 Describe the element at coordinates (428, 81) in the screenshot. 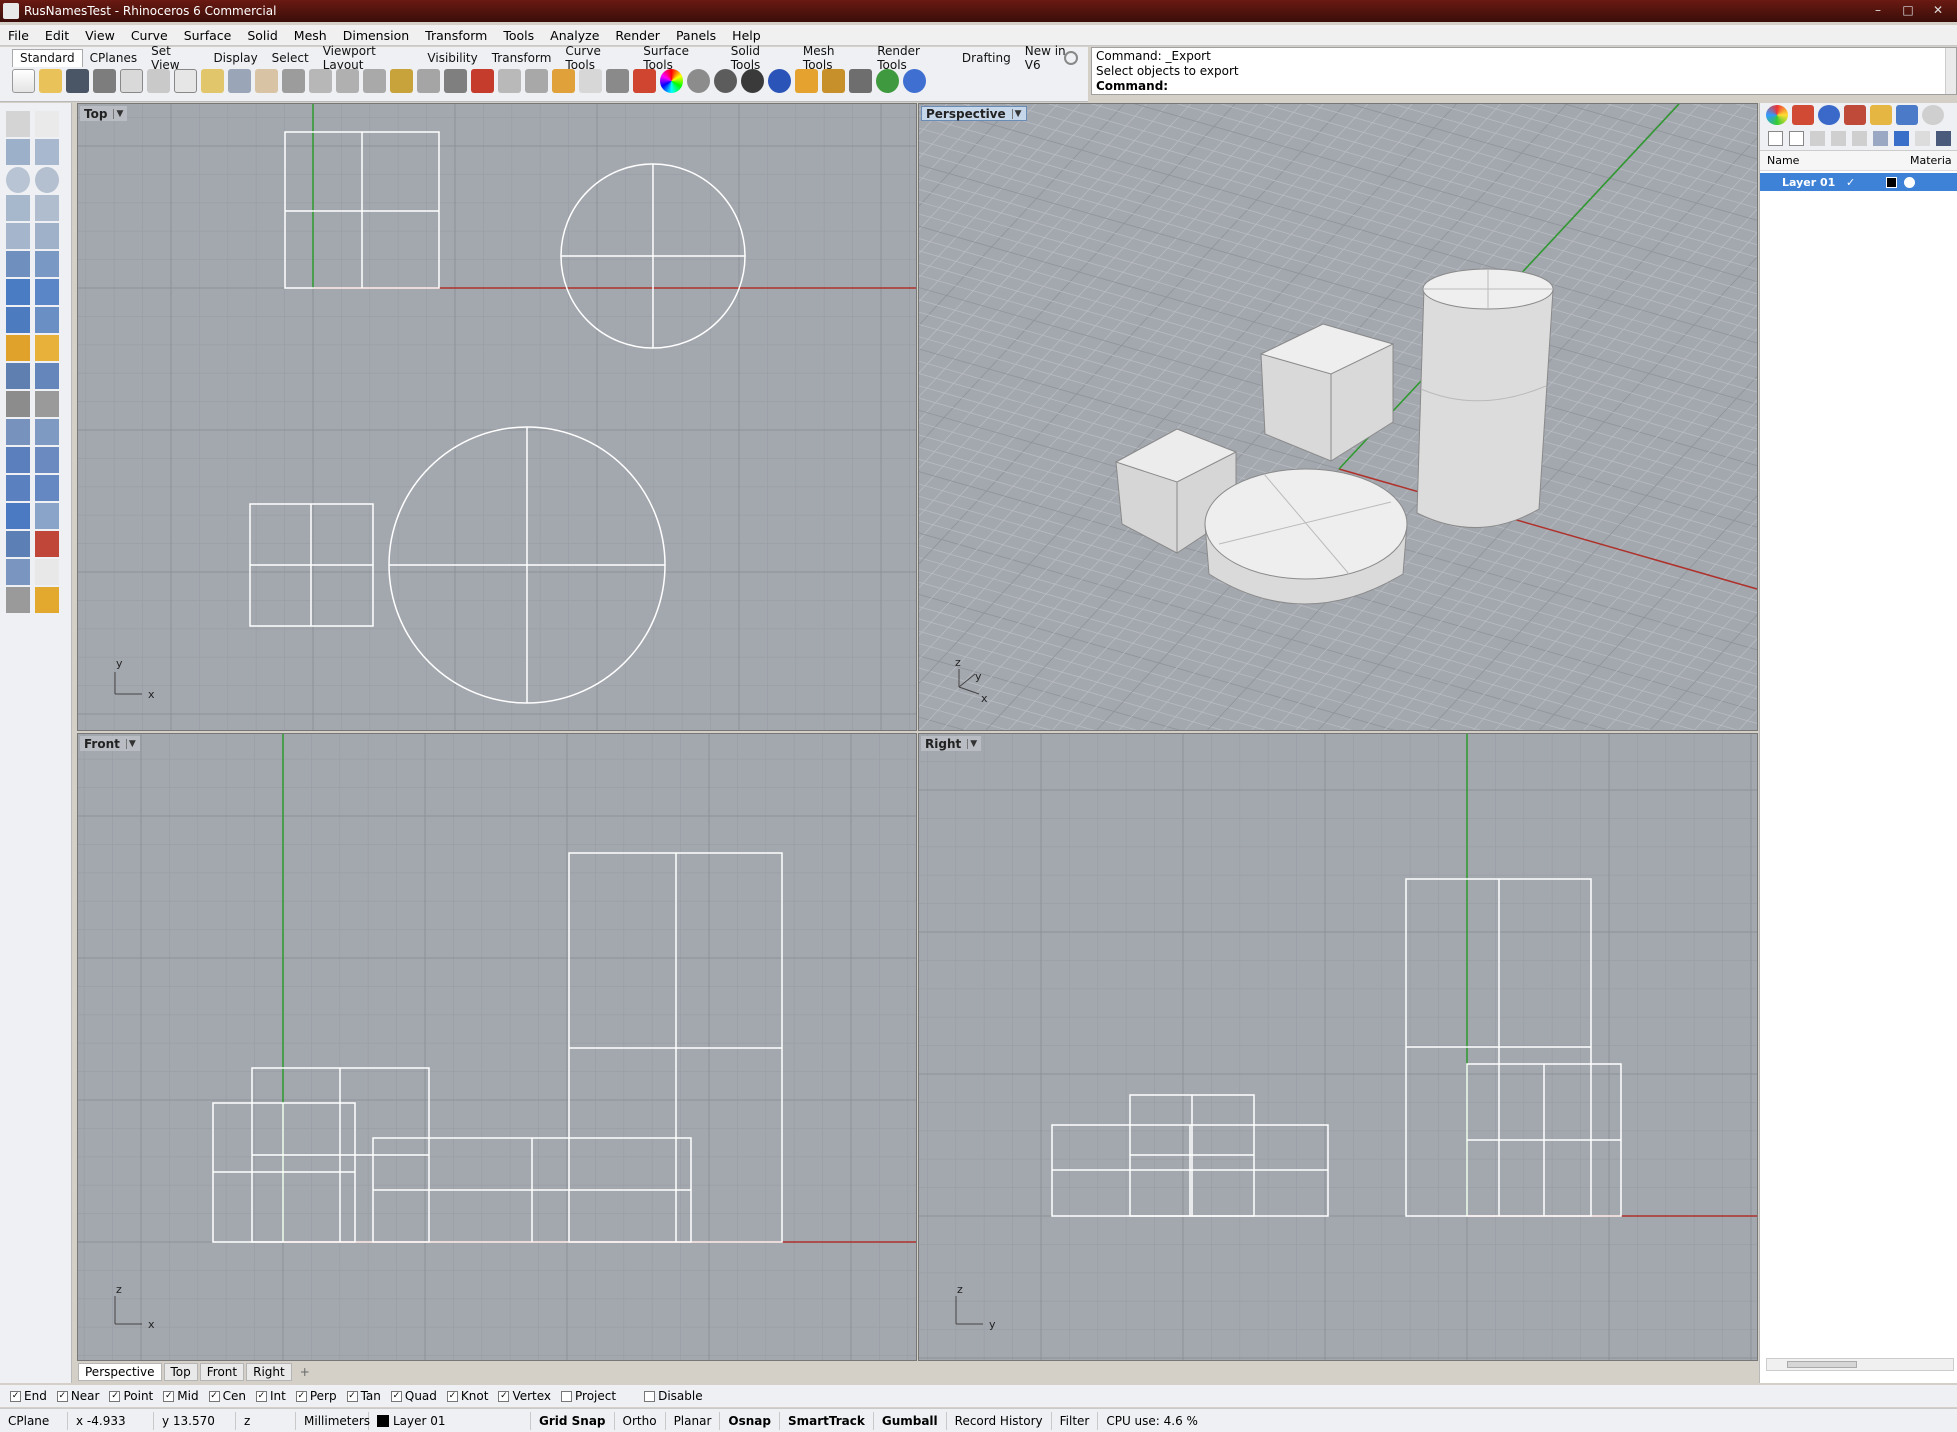

I see `undo-view-icon` at that location.